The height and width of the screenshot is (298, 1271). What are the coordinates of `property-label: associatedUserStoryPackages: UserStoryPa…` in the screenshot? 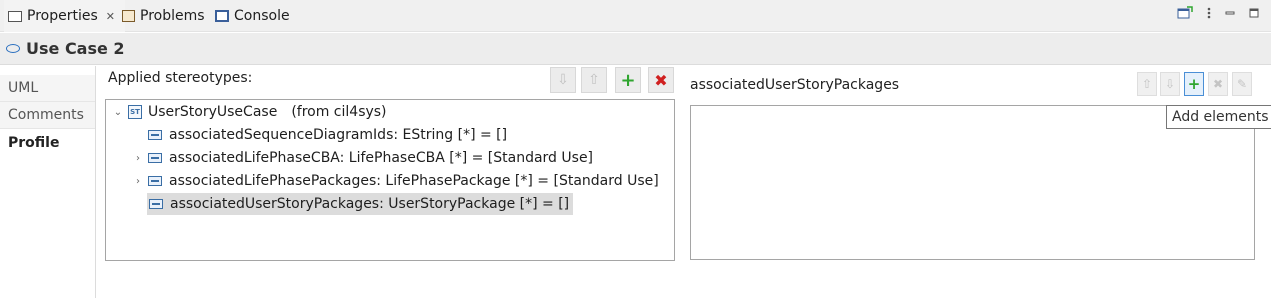 It's located at (370, 204).